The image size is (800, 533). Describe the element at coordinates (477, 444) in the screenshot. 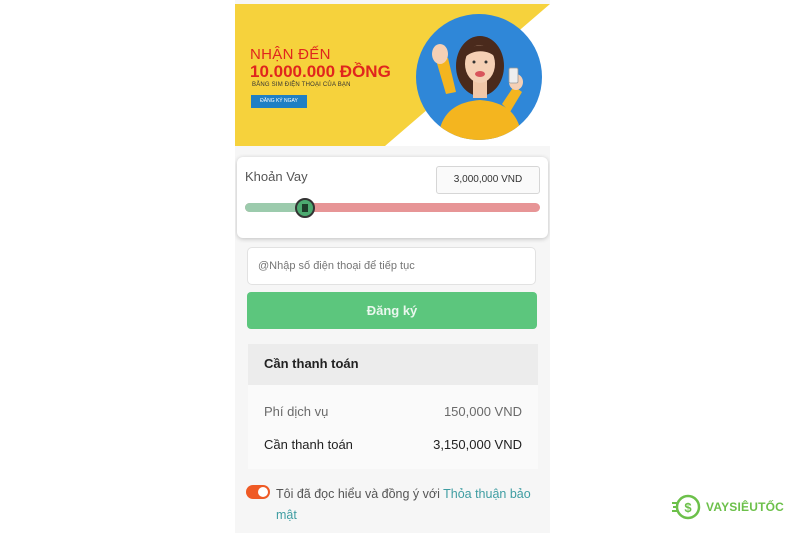

I see `total-due-value: 3,150,000 VND` at that location.